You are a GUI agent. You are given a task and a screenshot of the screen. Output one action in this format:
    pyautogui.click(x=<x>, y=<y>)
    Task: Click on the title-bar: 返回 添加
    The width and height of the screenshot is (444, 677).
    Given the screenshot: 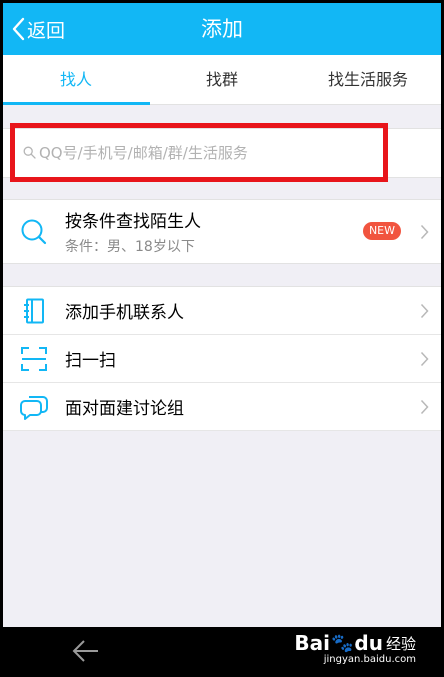 What is the action you would take?
    pyautogui.click(x=222, y=29)
    